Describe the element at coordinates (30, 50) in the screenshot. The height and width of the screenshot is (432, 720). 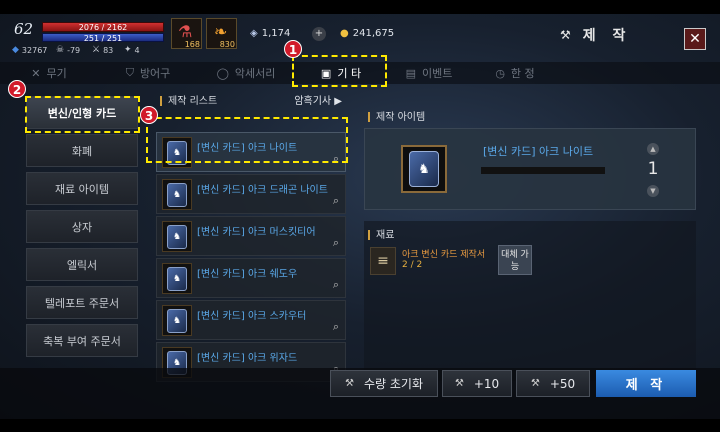
I see `stat-defense: ◆ 32767` at that location.